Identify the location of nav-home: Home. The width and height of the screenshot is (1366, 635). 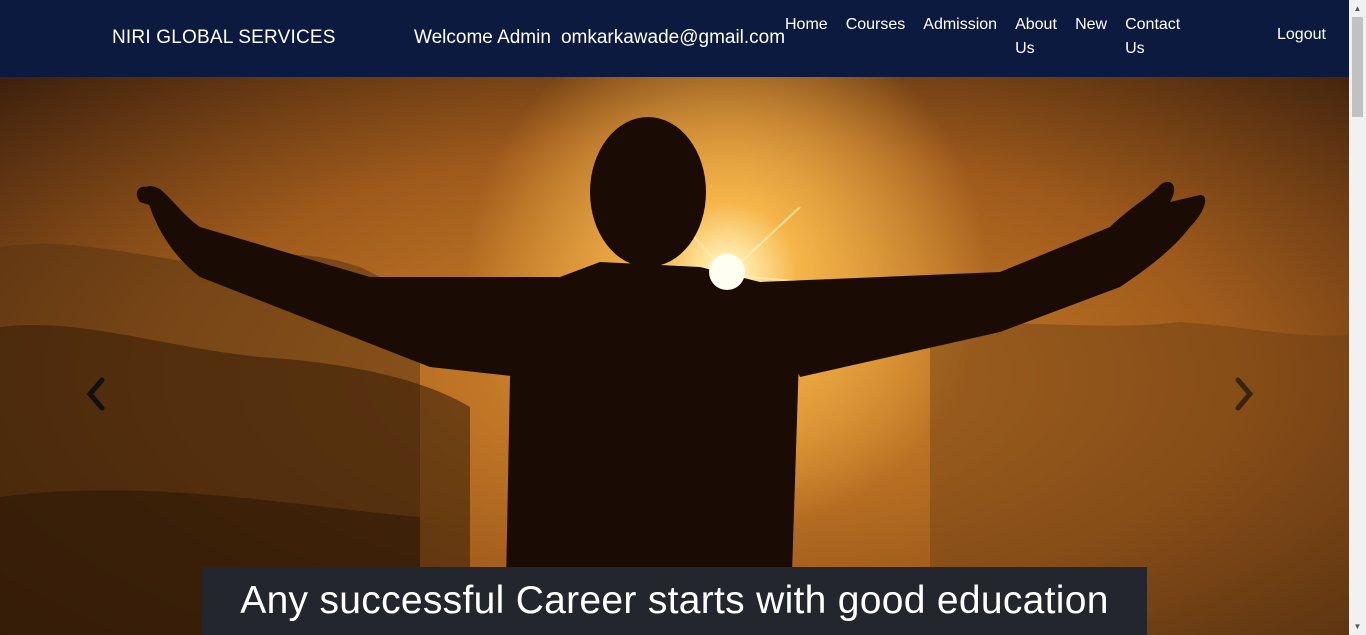
(806, 37).